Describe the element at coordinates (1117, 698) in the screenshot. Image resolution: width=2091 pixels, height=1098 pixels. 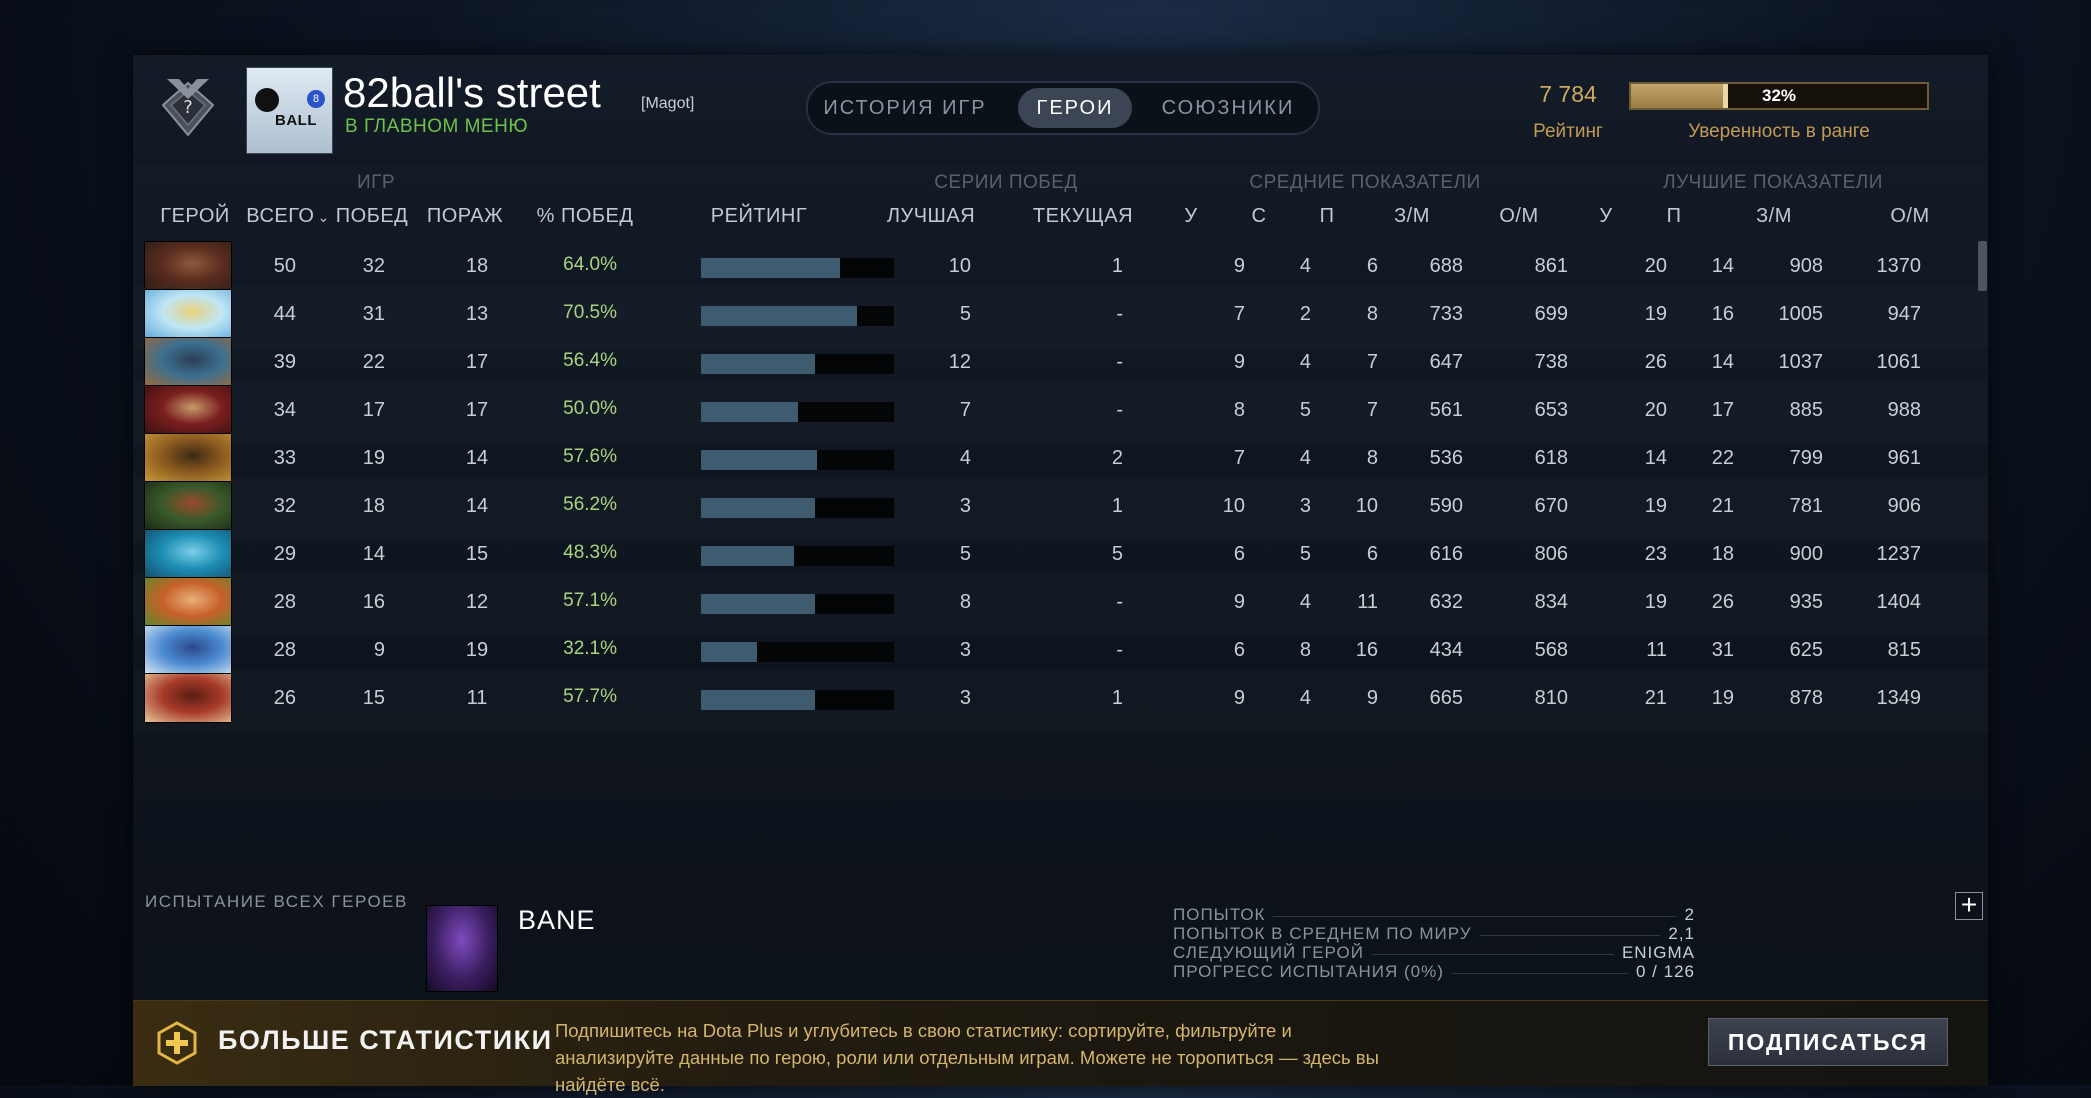
I see `cell-current-streak: 1` at that location.